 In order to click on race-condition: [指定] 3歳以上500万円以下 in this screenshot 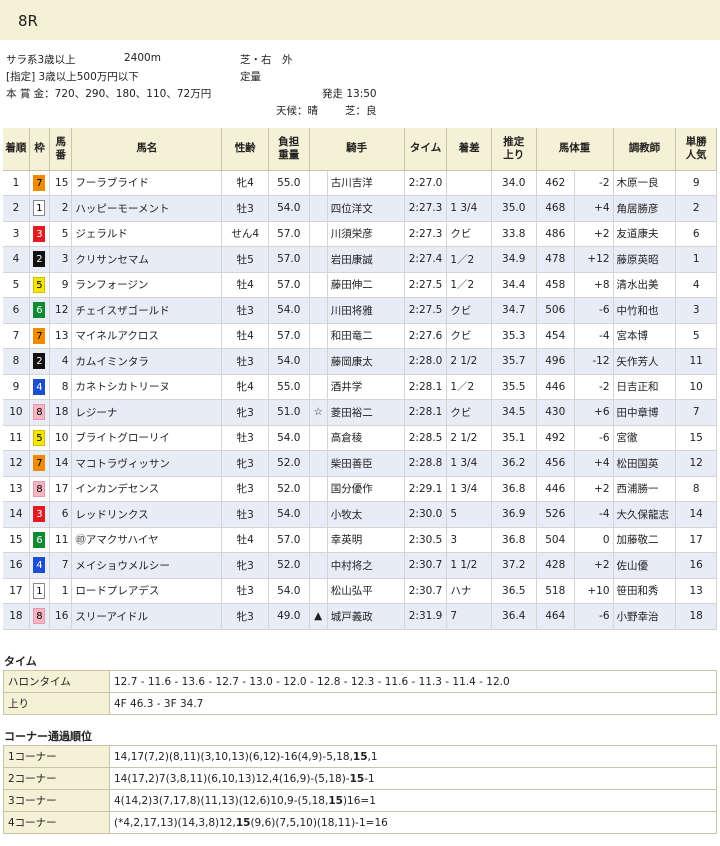, I will do `click(72, 77)`.